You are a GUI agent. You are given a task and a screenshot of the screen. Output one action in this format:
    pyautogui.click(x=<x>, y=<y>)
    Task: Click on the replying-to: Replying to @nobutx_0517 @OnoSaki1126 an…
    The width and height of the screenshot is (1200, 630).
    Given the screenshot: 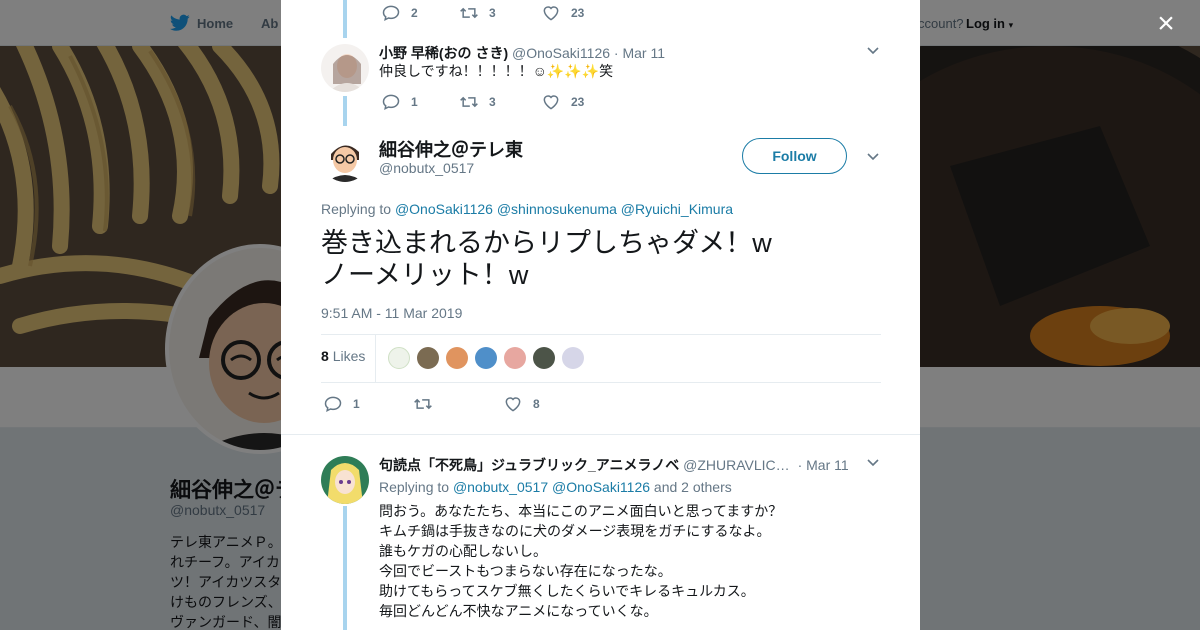 What is the action you would take?
    pyautogui.click(x=555, y=487)
    